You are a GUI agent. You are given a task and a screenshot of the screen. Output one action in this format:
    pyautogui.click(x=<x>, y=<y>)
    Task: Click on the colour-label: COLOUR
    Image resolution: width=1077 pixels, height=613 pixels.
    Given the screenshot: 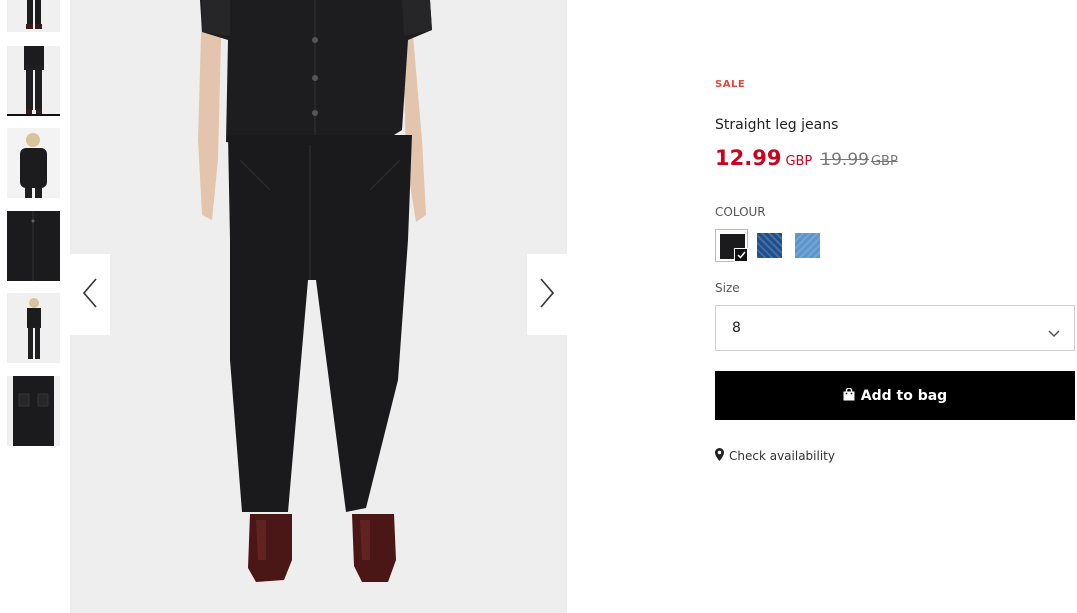 What is the action you would take?
    pyautogui.click(x=740, y=212)
    